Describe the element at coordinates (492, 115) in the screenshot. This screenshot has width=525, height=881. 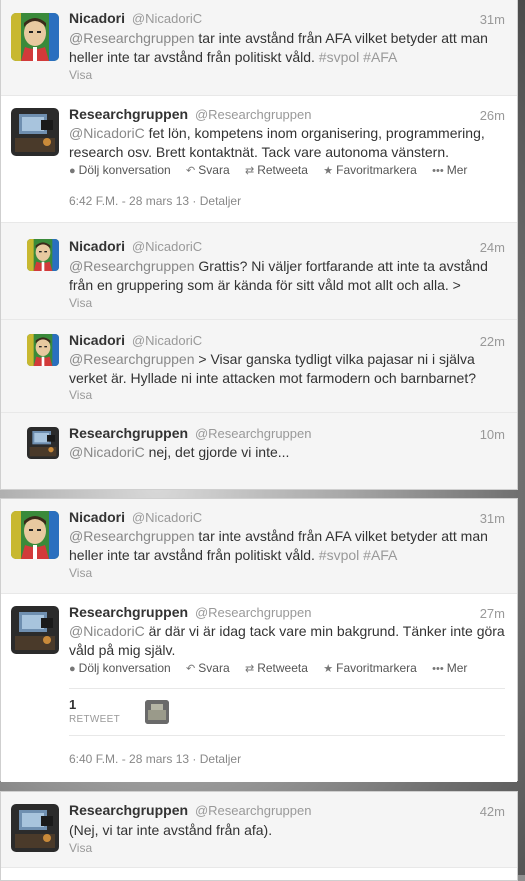
I see `tweet-time: 26m` at that location.